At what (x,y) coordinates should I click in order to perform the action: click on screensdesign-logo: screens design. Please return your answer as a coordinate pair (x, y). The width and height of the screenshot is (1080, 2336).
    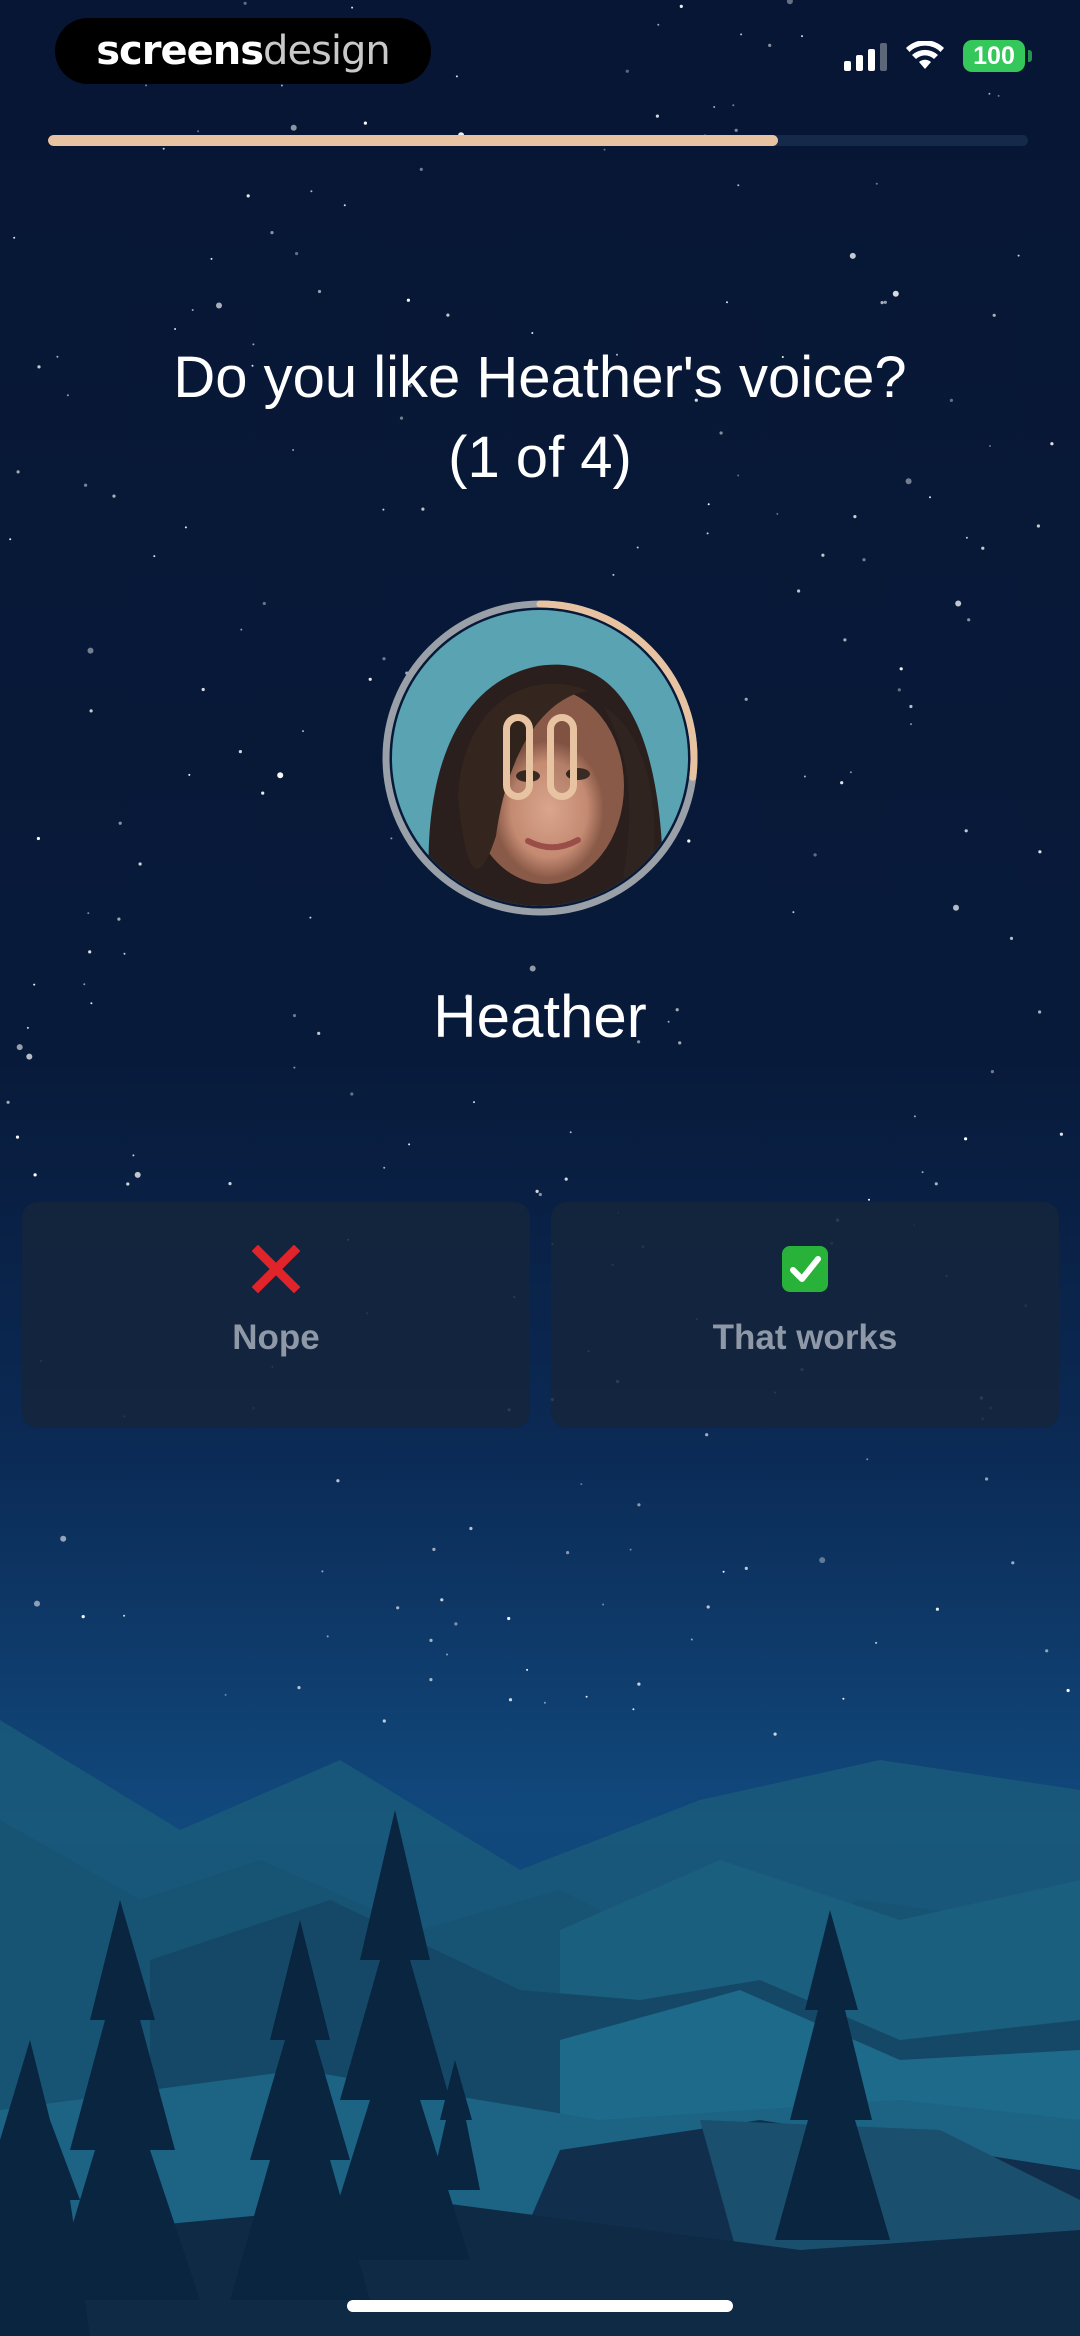
    Looking at the image, I should click on (243, 51).